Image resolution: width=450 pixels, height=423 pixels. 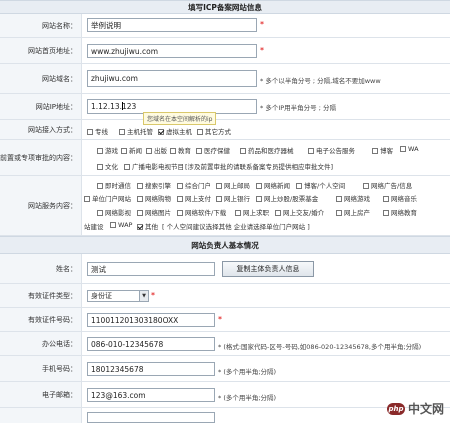 I want to click on service-jobs: 网上求职, so click(x=252, y=212).